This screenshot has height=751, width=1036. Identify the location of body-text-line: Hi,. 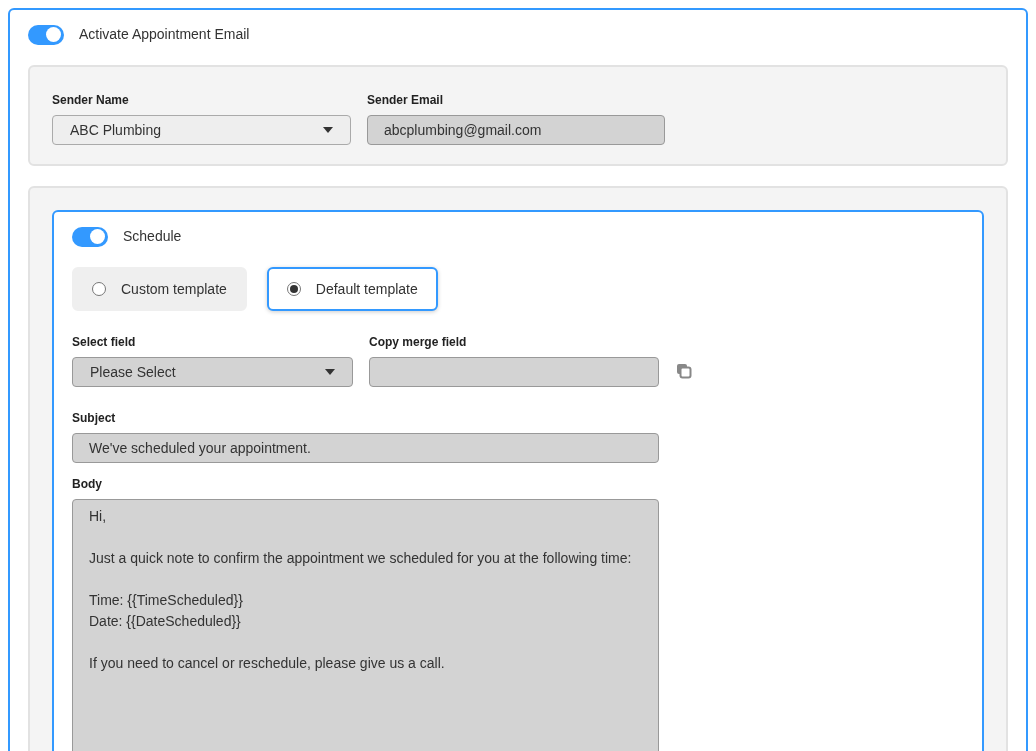
(98, 516).